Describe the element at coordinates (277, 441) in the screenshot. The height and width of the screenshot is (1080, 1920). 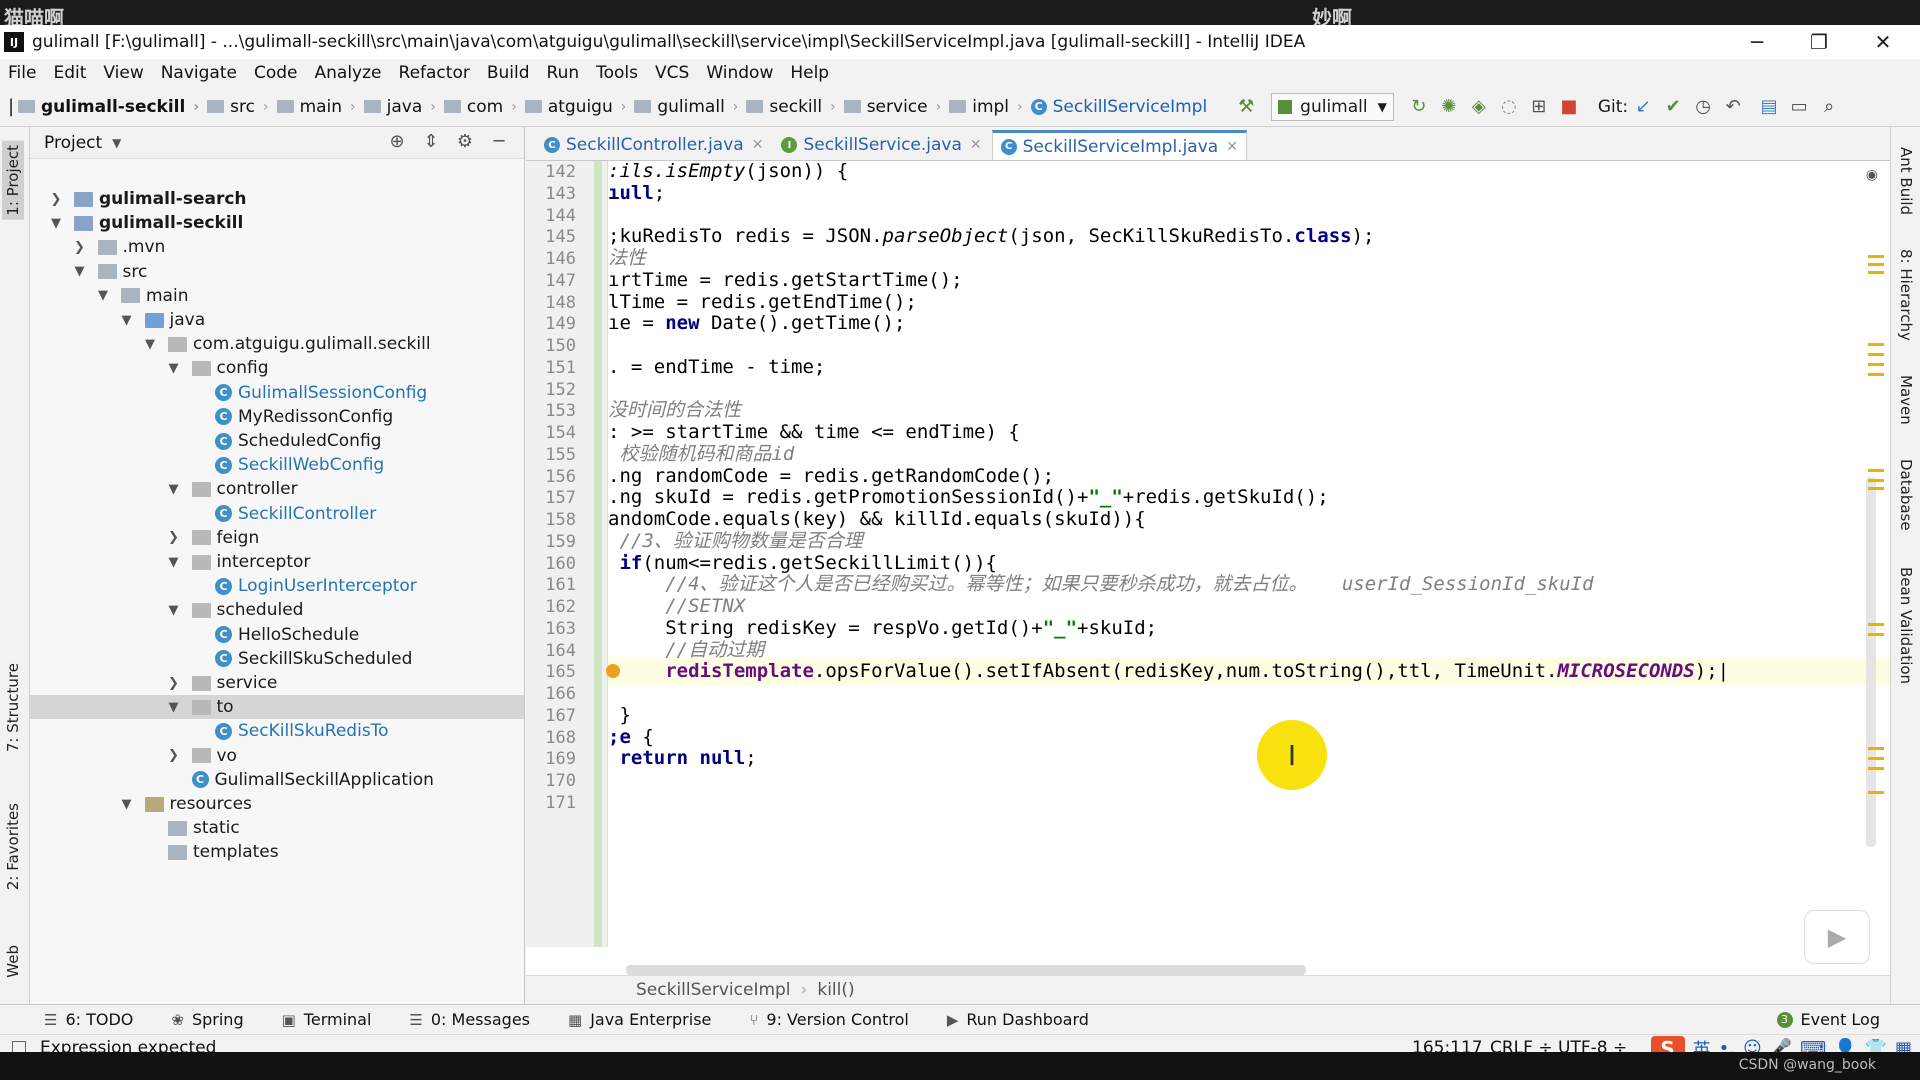
I see `tree-item: C ScheduledConfig` at that location.